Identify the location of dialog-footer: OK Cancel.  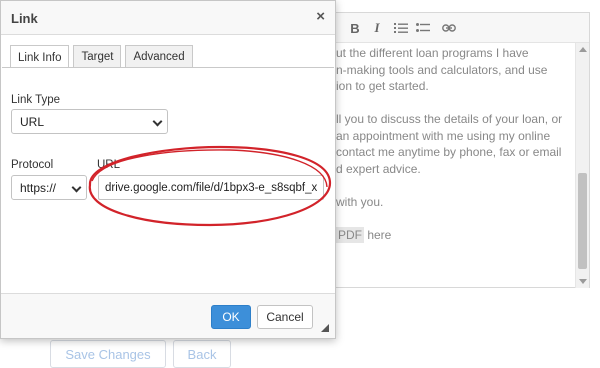
(168, 315).